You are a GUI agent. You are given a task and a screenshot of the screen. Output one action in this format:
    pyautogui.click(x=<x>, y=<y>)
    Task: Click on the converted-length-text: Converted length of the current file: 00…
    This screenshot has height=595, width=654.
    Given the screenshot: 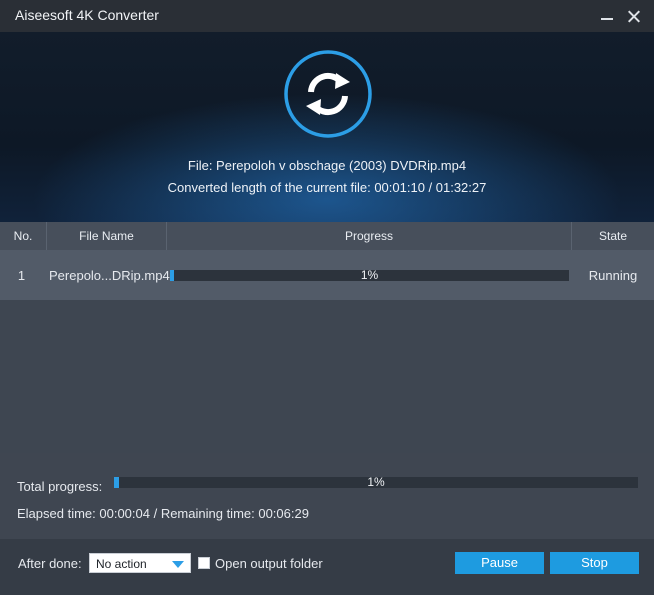 What is the action you would take?
    pyautogui.click(x=327, y=187)
    